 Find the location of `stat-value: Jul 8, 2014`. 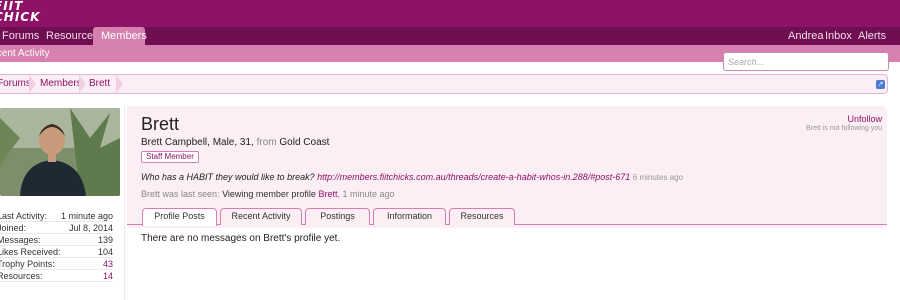

stat-value: Jul 8, 2014 is located at coordinates (90, 228).